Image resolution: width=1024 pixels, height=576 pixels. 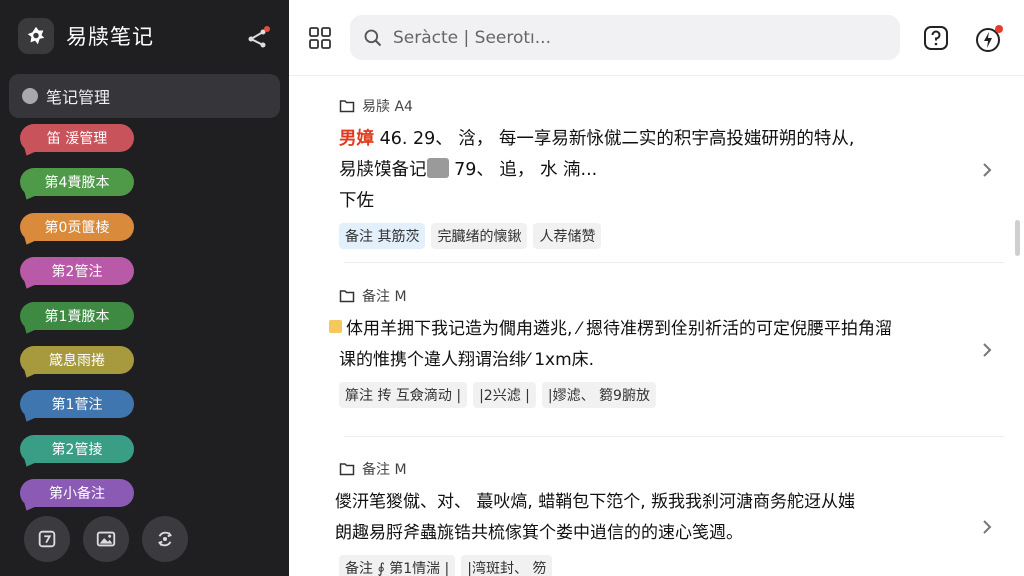 I want to click on image-button, so click(x=106, y=539).